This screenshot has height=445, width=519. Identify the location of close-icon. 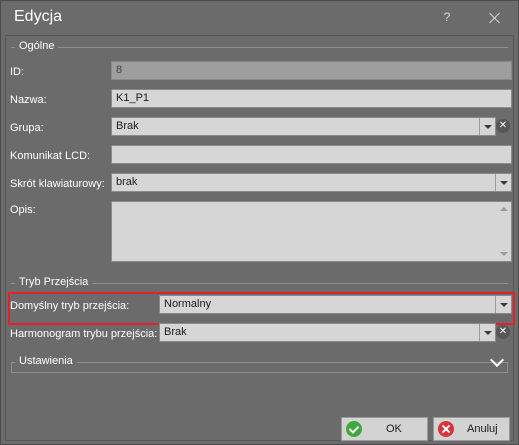
(495, 18).